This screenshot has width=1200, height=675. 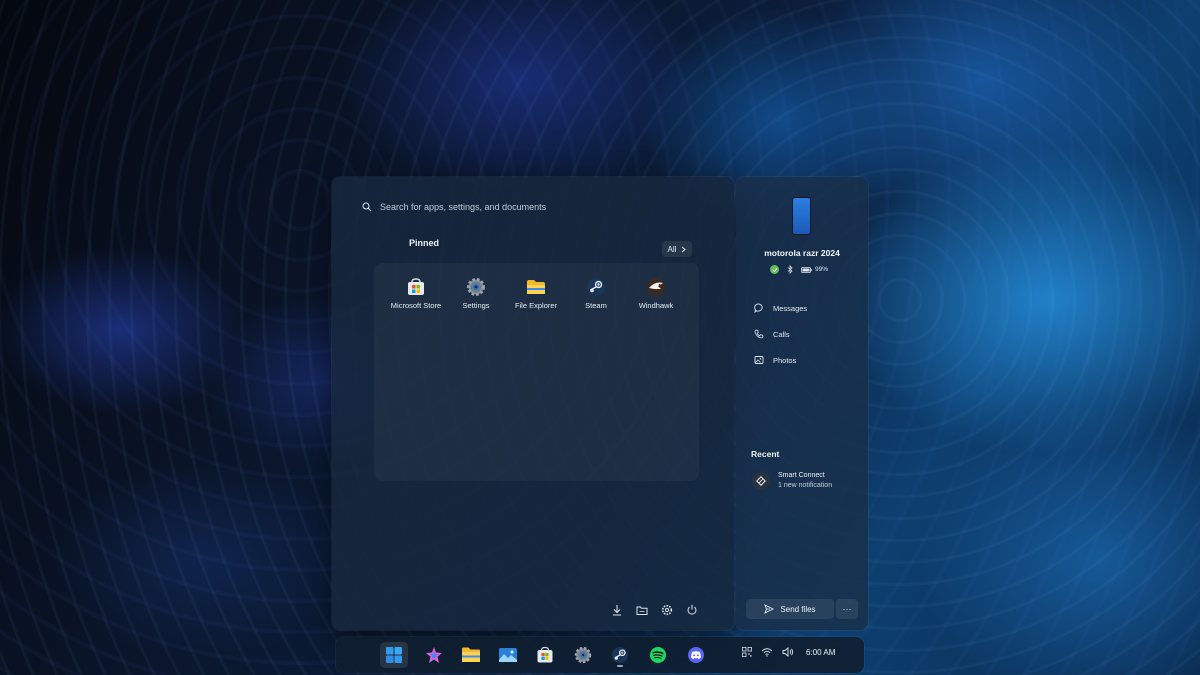 I want to click on taskbar-discord, so click(x=696, y=655).